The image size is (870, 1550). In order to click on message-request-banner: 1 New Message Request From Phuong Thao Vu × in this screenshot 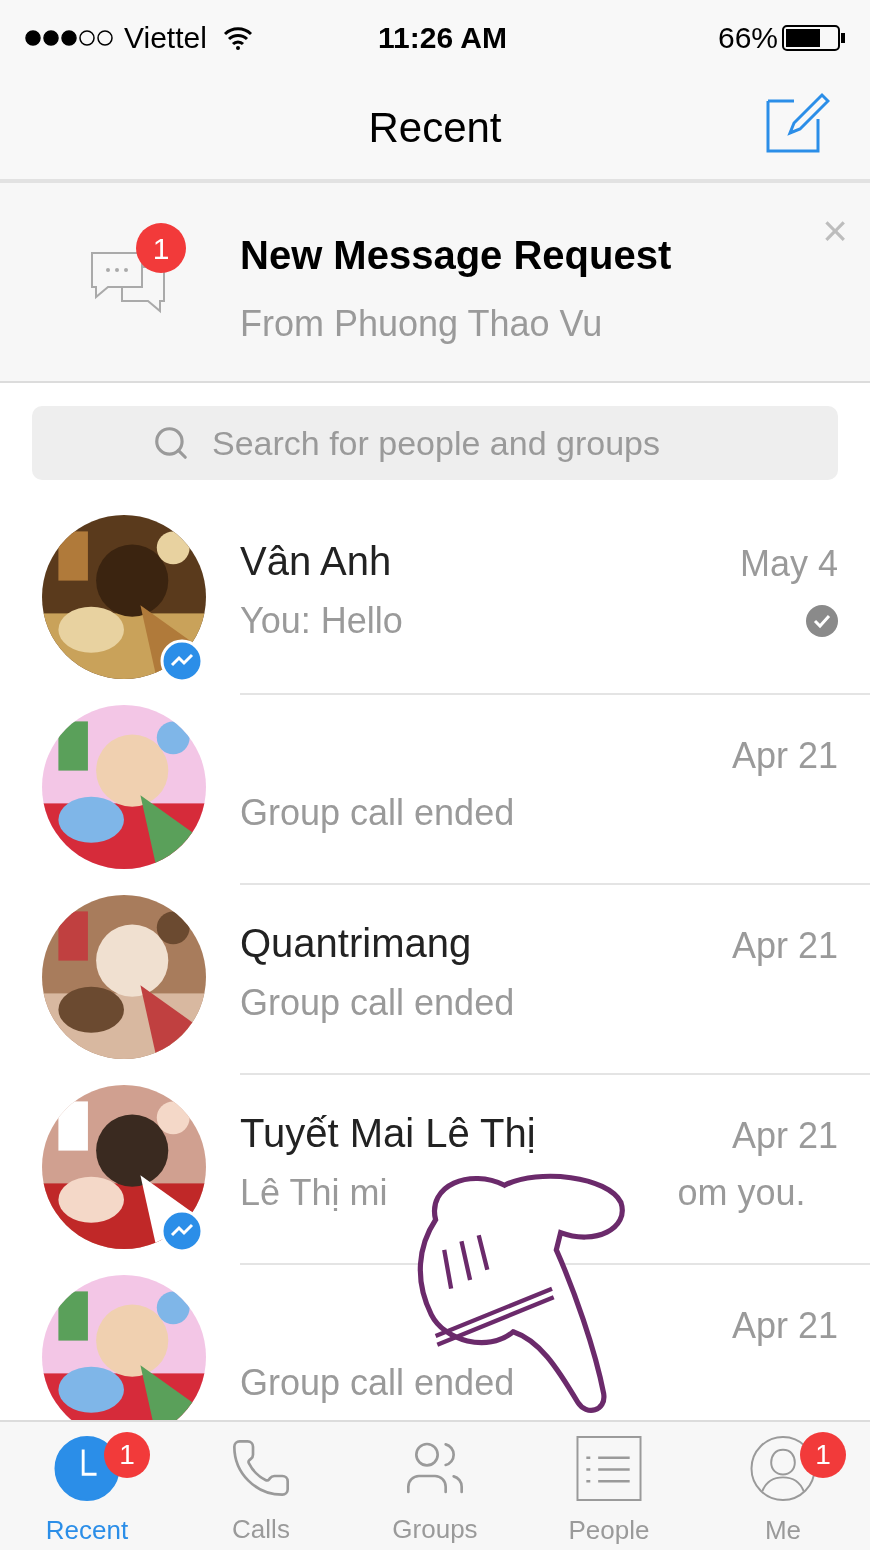, I will do `click(435, 283)`.